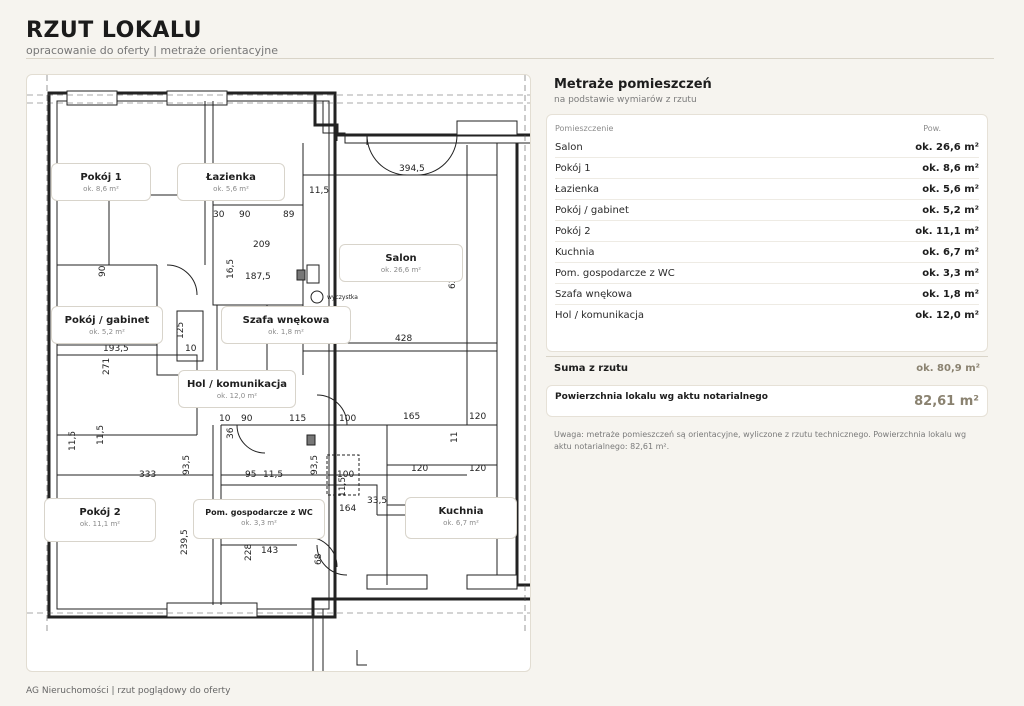 This screenshot has width=1024, height=706. What do you see at coordinates (633, 84) in the screenshot?
I see `areas-title: Metraże pomieszczeń` at bounding box center [633, 84].